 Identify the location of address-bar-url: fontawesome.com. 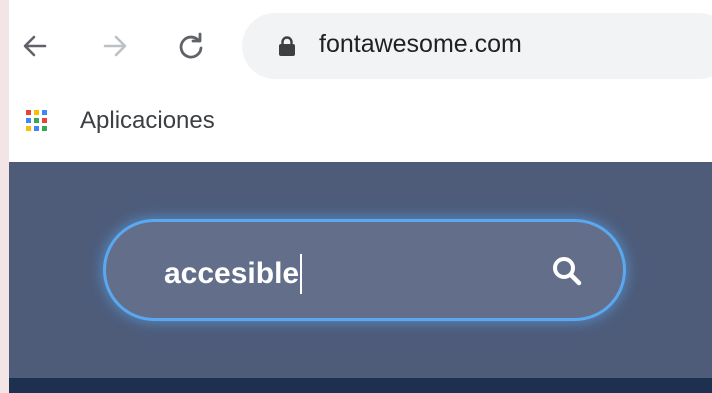
(420, 44).